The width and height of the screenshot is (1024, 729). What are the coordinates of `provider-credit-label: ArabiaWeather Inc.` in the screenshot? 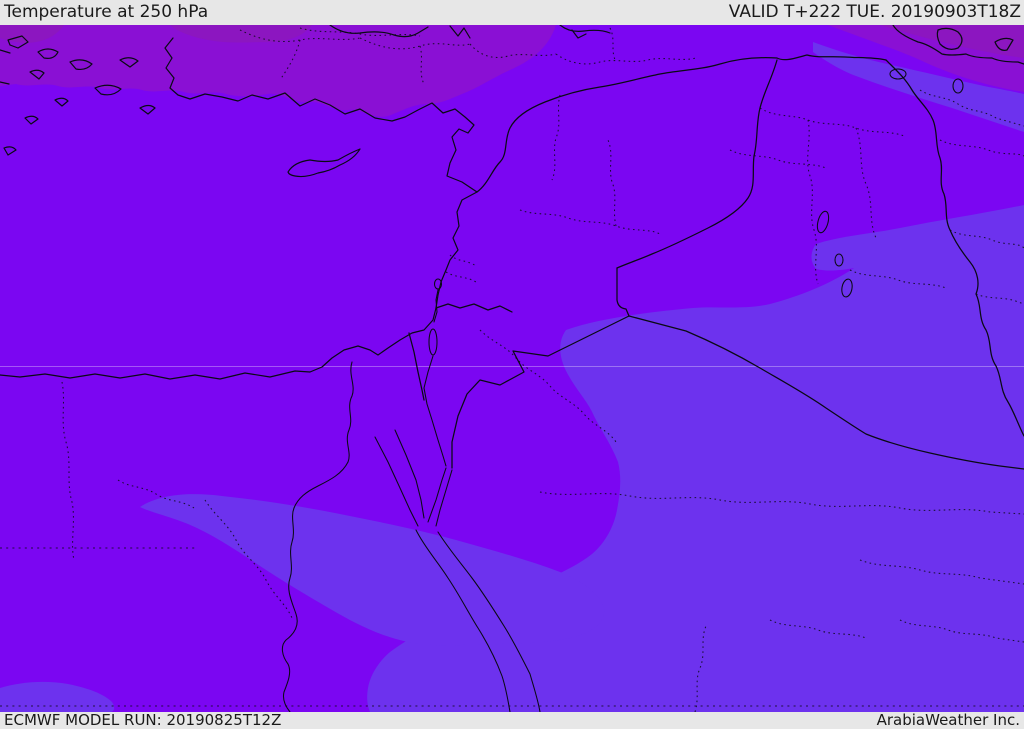 It's located at (948, 720).